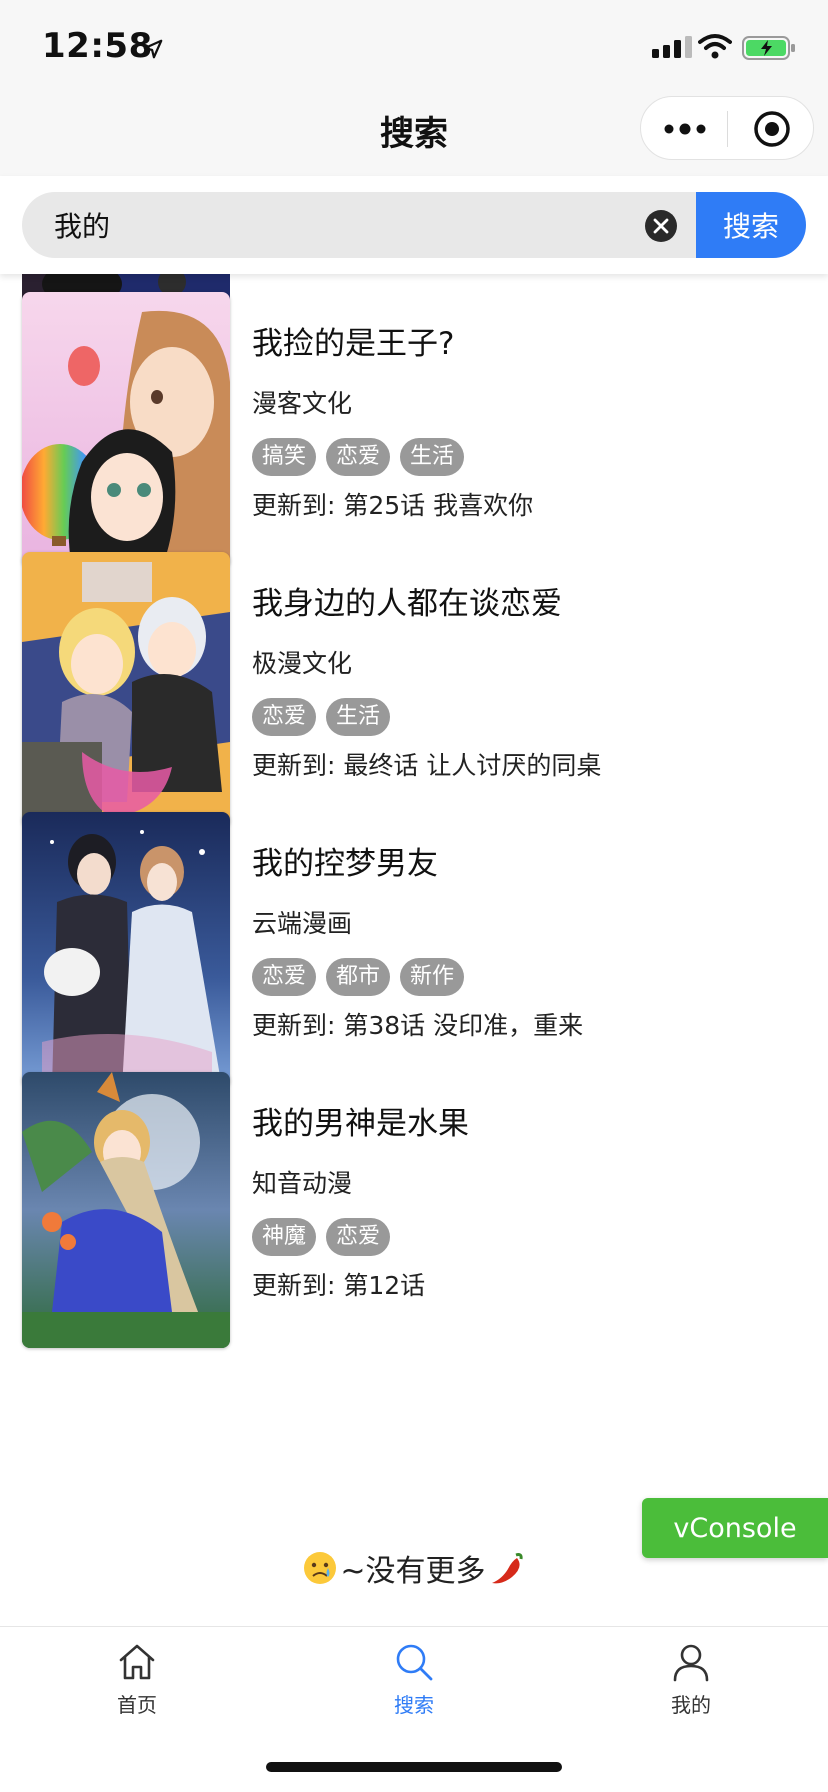 The image size is (828, 1792). I want to click on miniprogram-capsule, so click(727, 128).